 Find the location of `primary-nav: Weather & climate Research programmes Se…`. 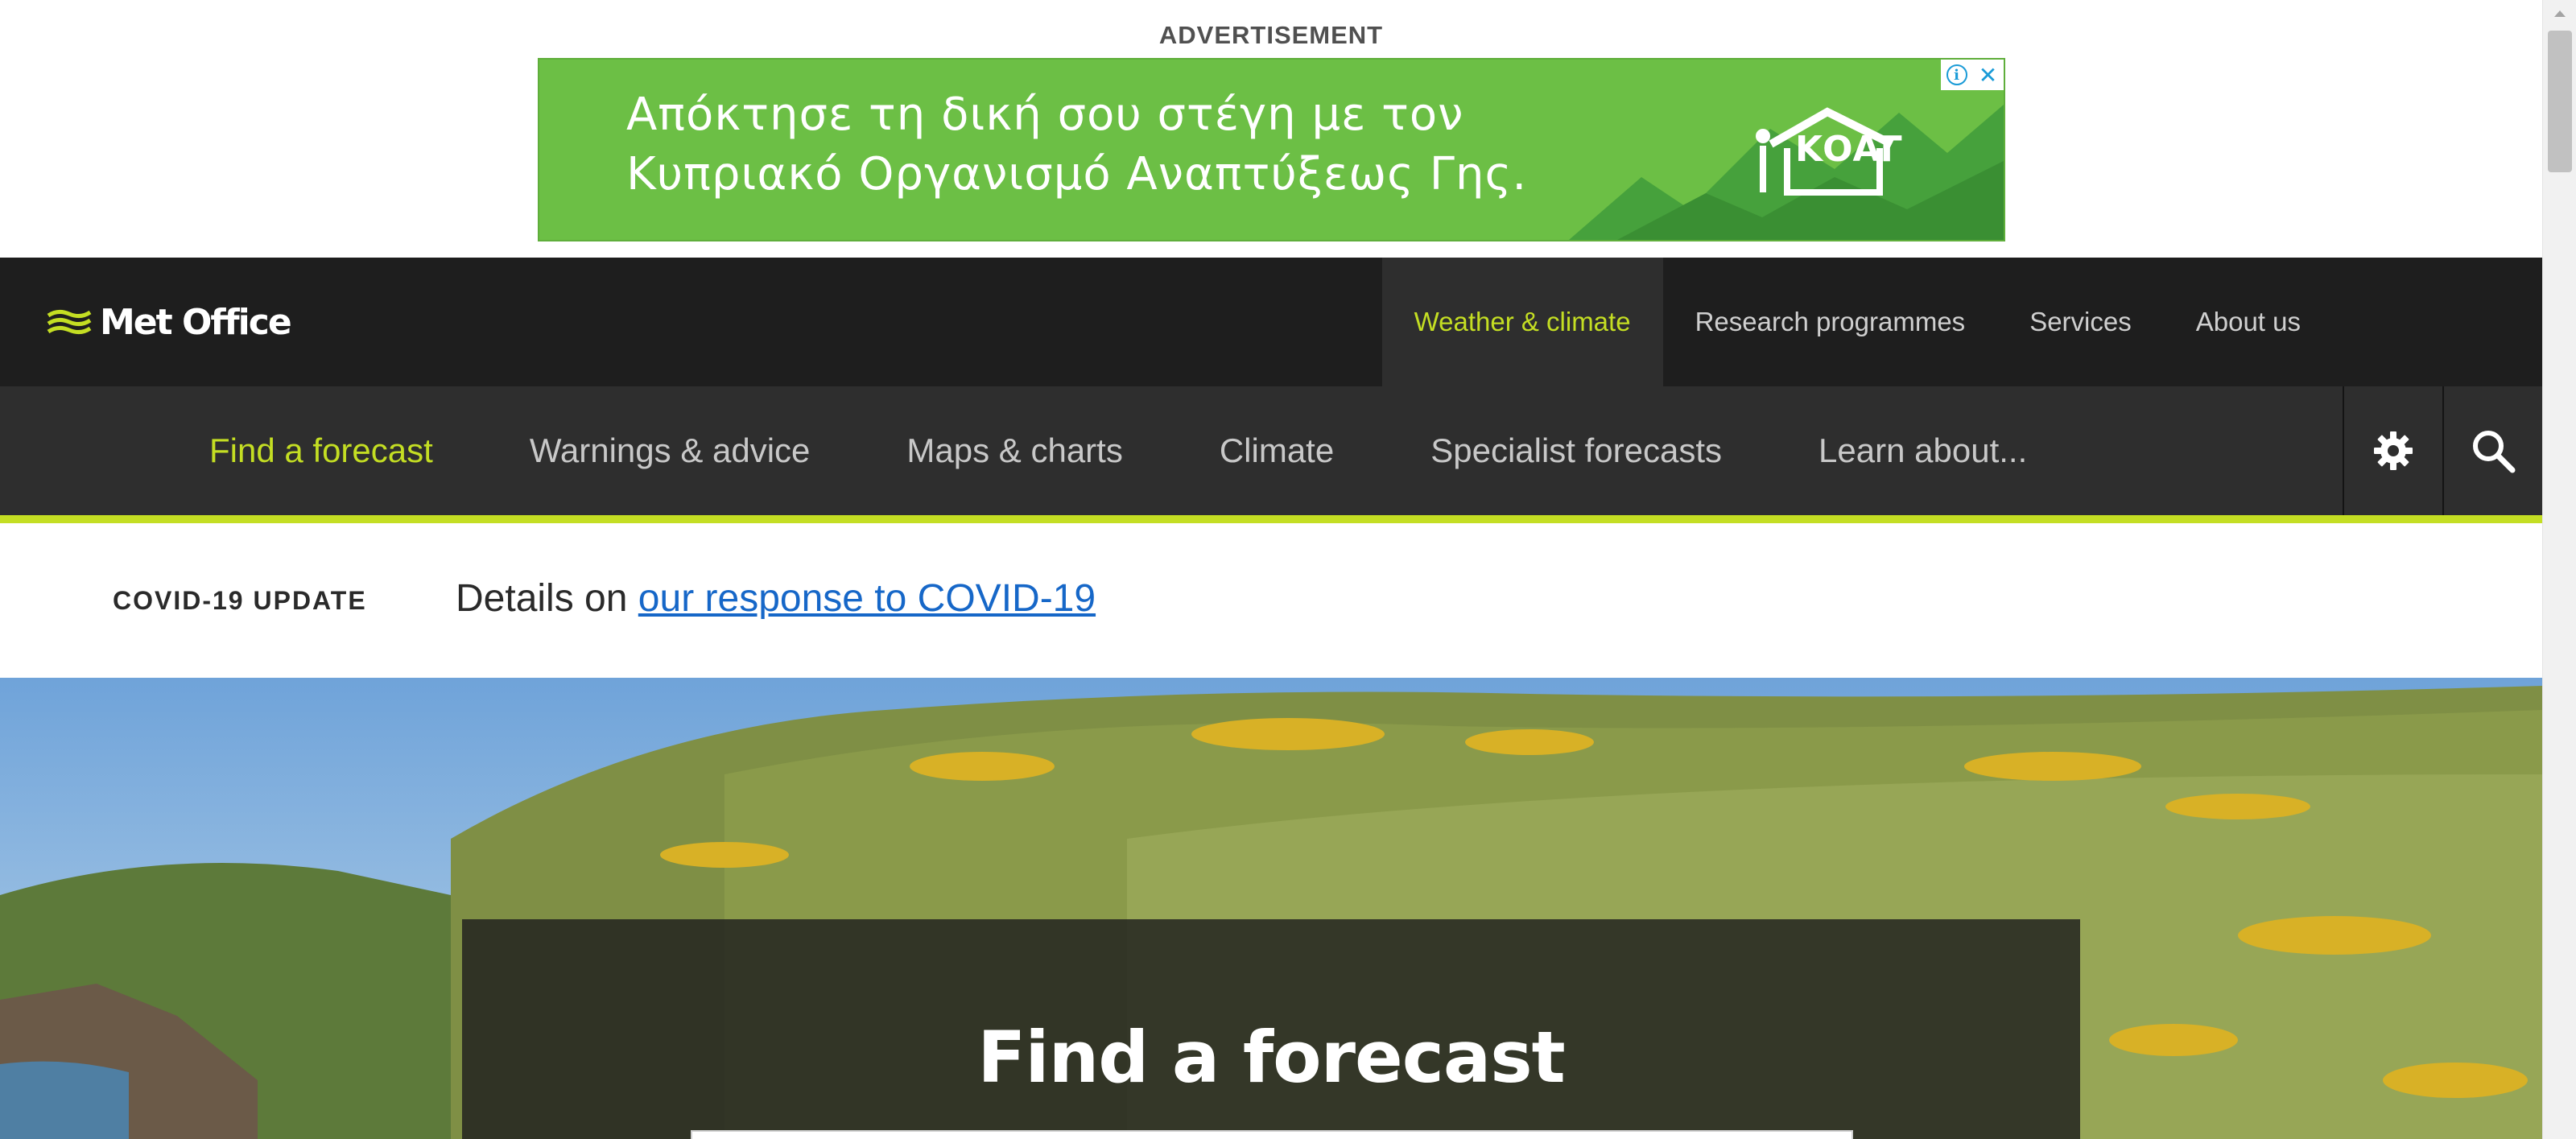

primary-nav: Weather & climate Research programmes Se… is located at coordinates (1961, 322).